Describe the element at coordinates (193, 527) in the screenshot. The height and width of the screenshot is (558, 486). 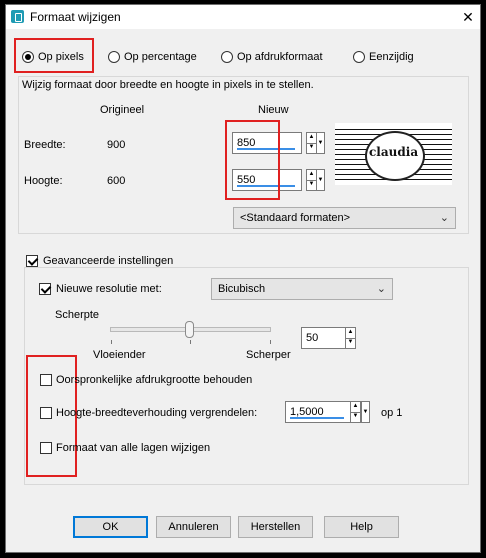
I see `cancel-button: Annuleren` at that location.